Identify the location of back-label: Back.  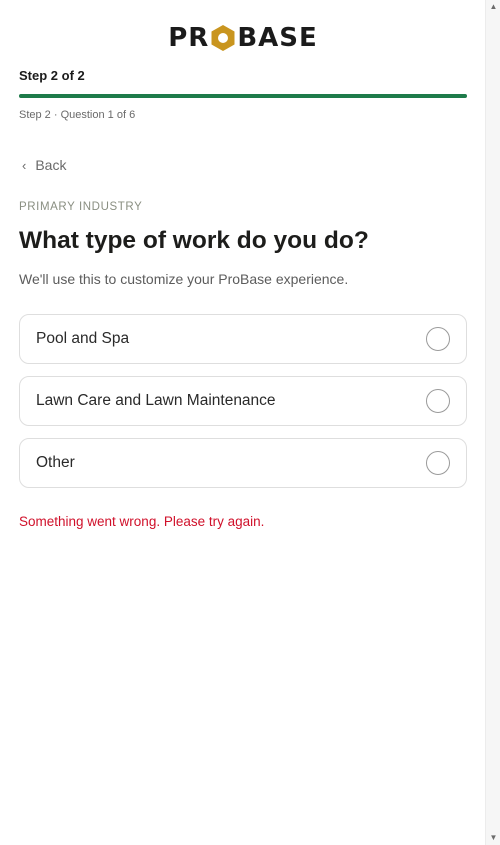
(51, 165).